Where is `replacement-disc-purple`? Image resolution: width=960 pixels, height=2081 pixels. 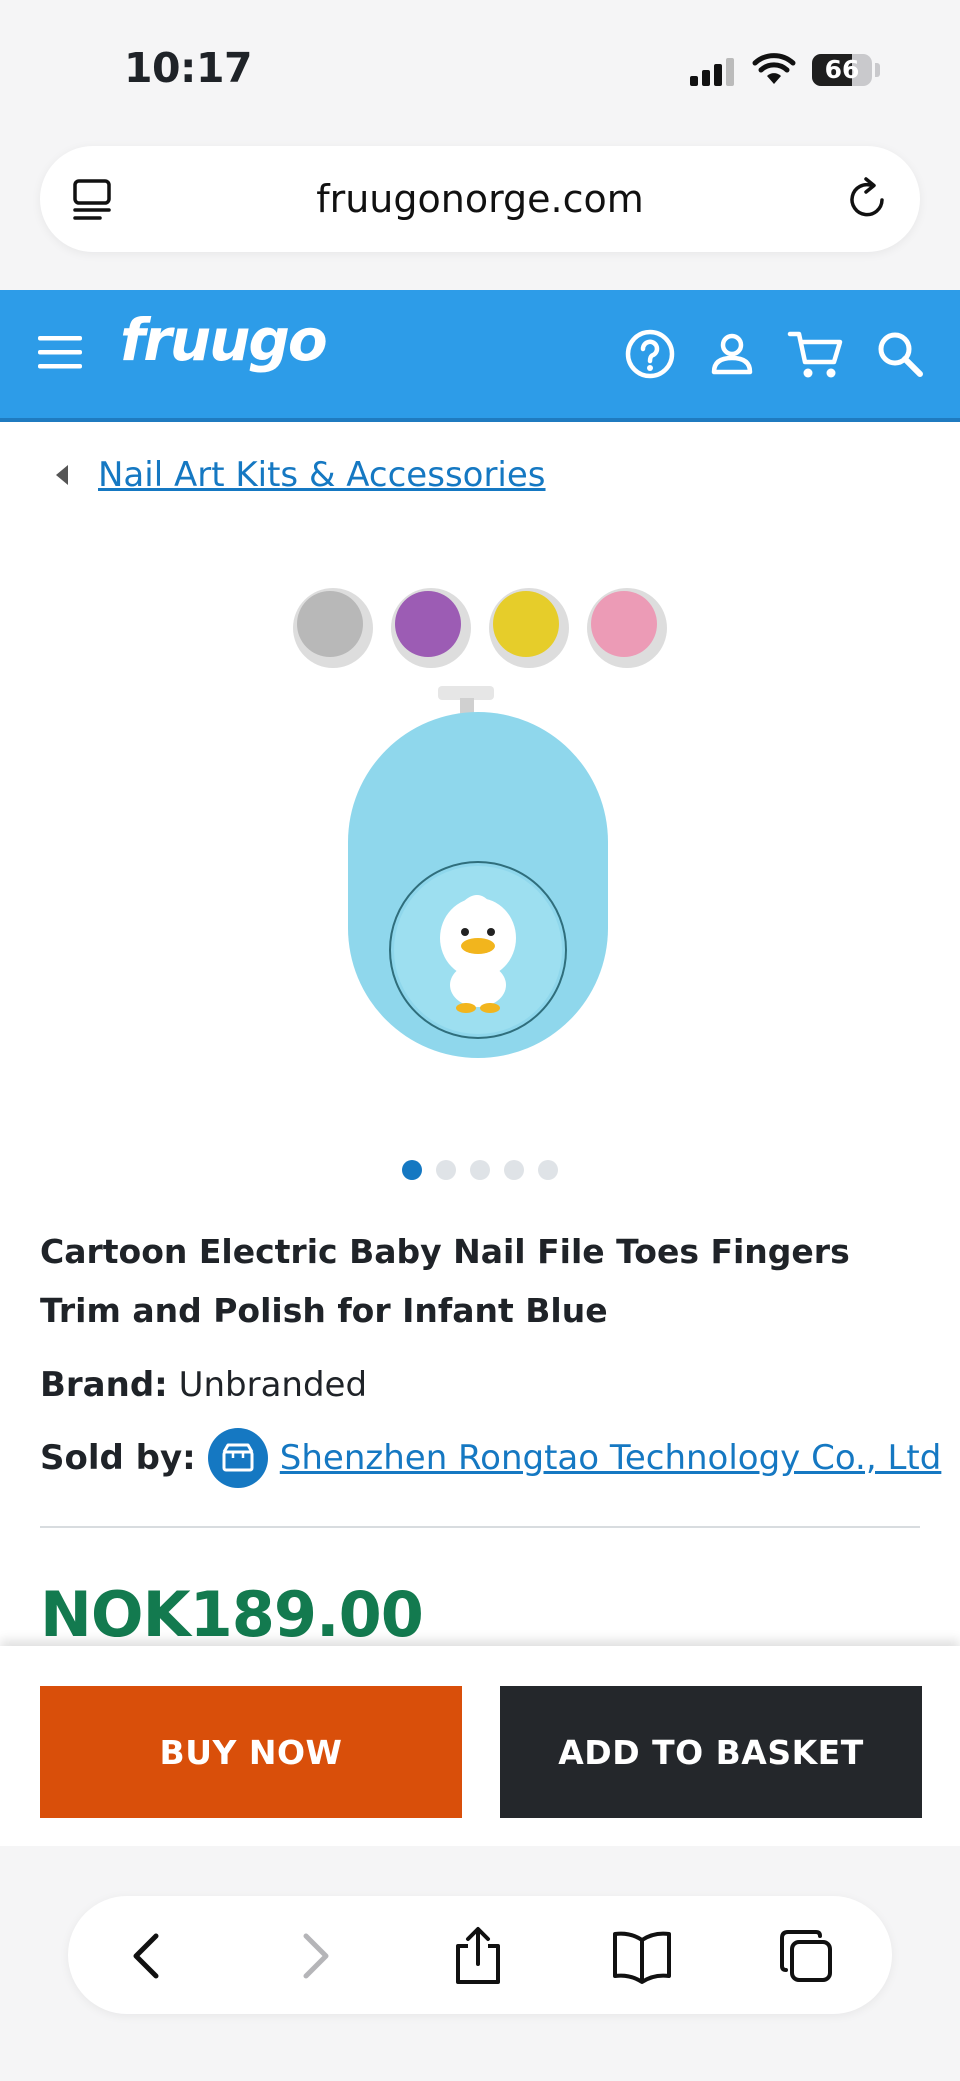
replacement-disc-purple is located at coordinates (431, 628).